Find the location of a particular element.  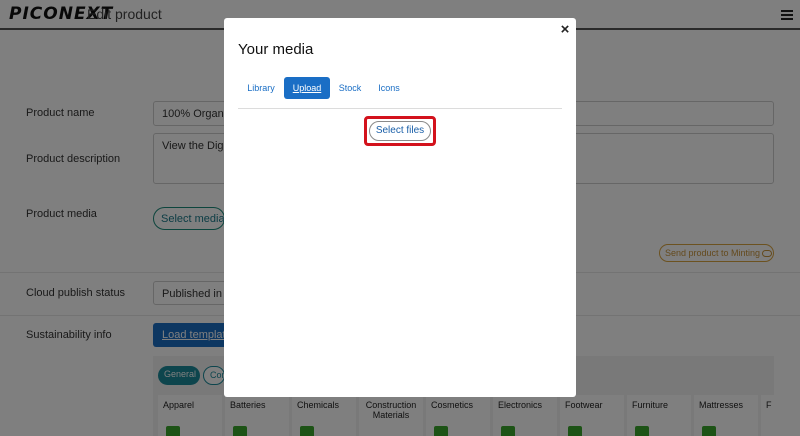

close-icon: × is located at coordinates (565, 30).